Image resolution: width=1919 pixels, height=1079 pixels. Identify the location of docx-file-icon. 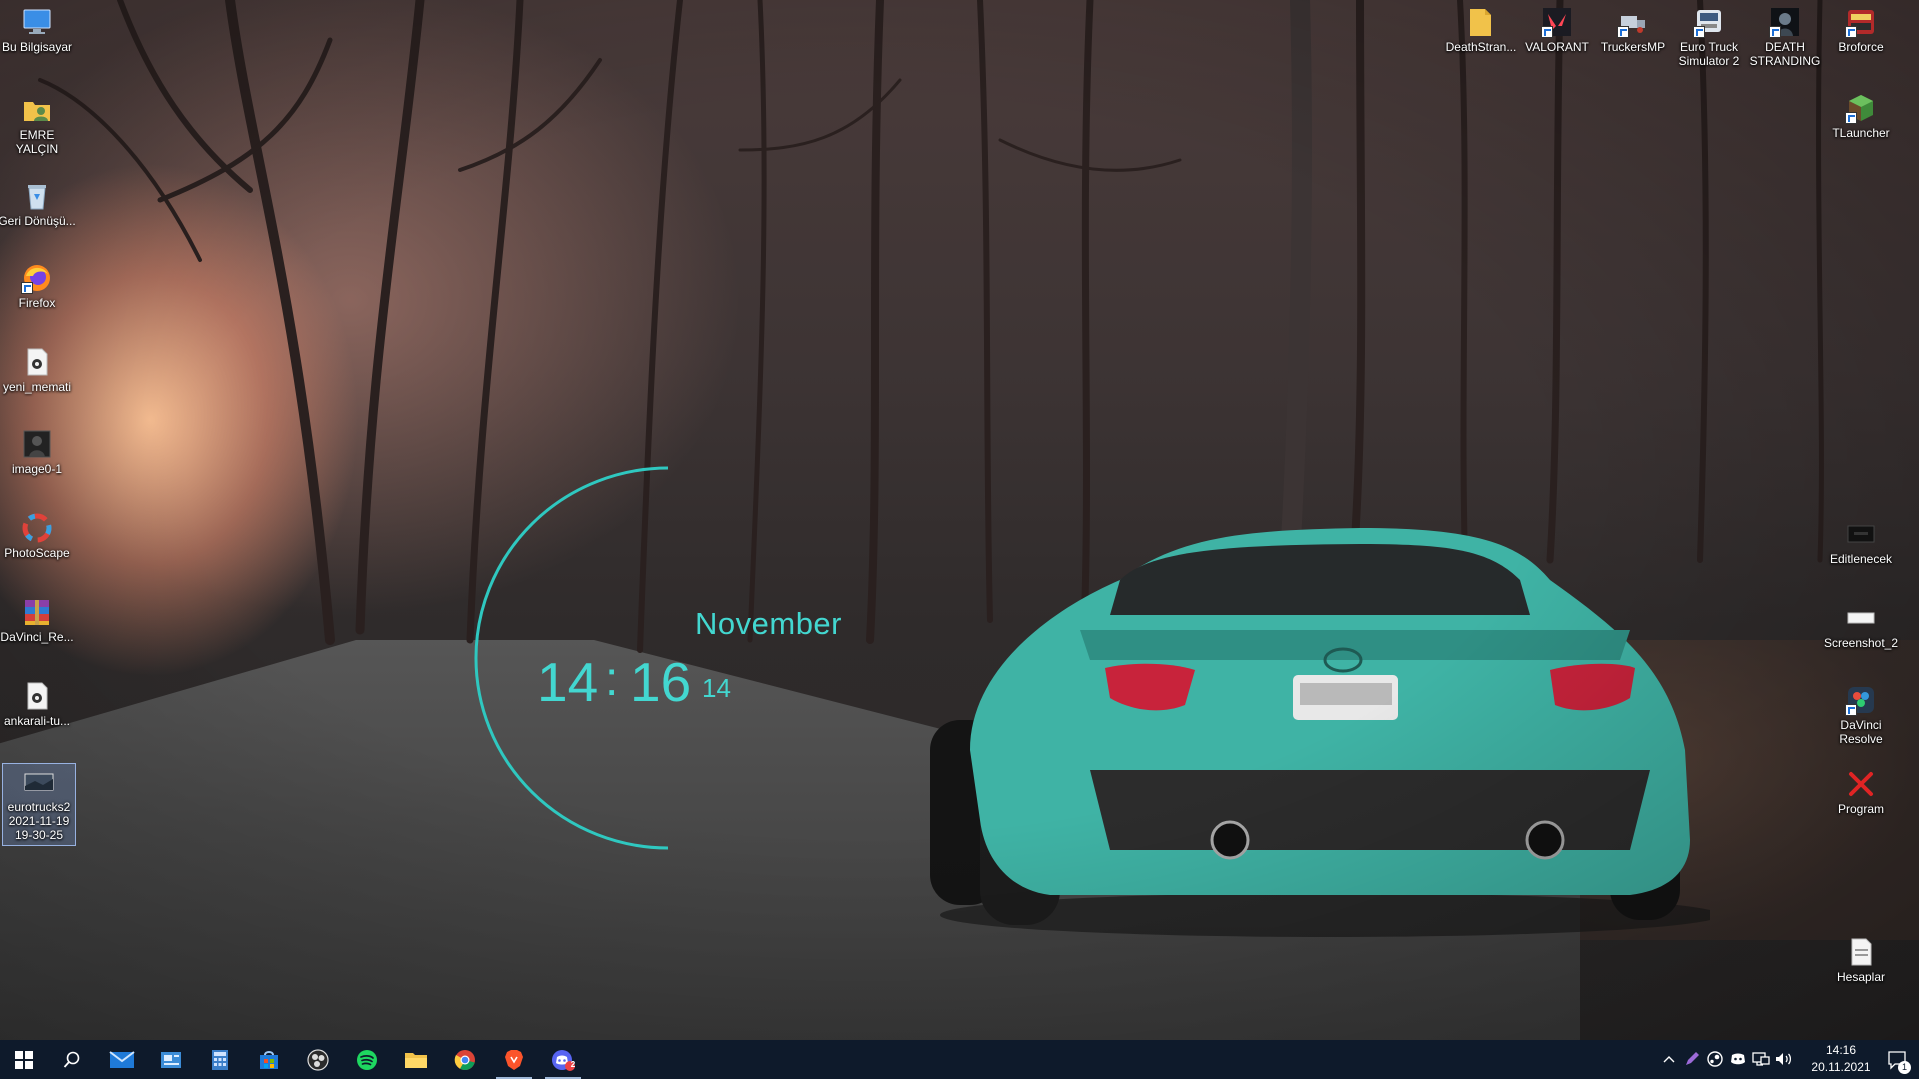
(1861, 952).